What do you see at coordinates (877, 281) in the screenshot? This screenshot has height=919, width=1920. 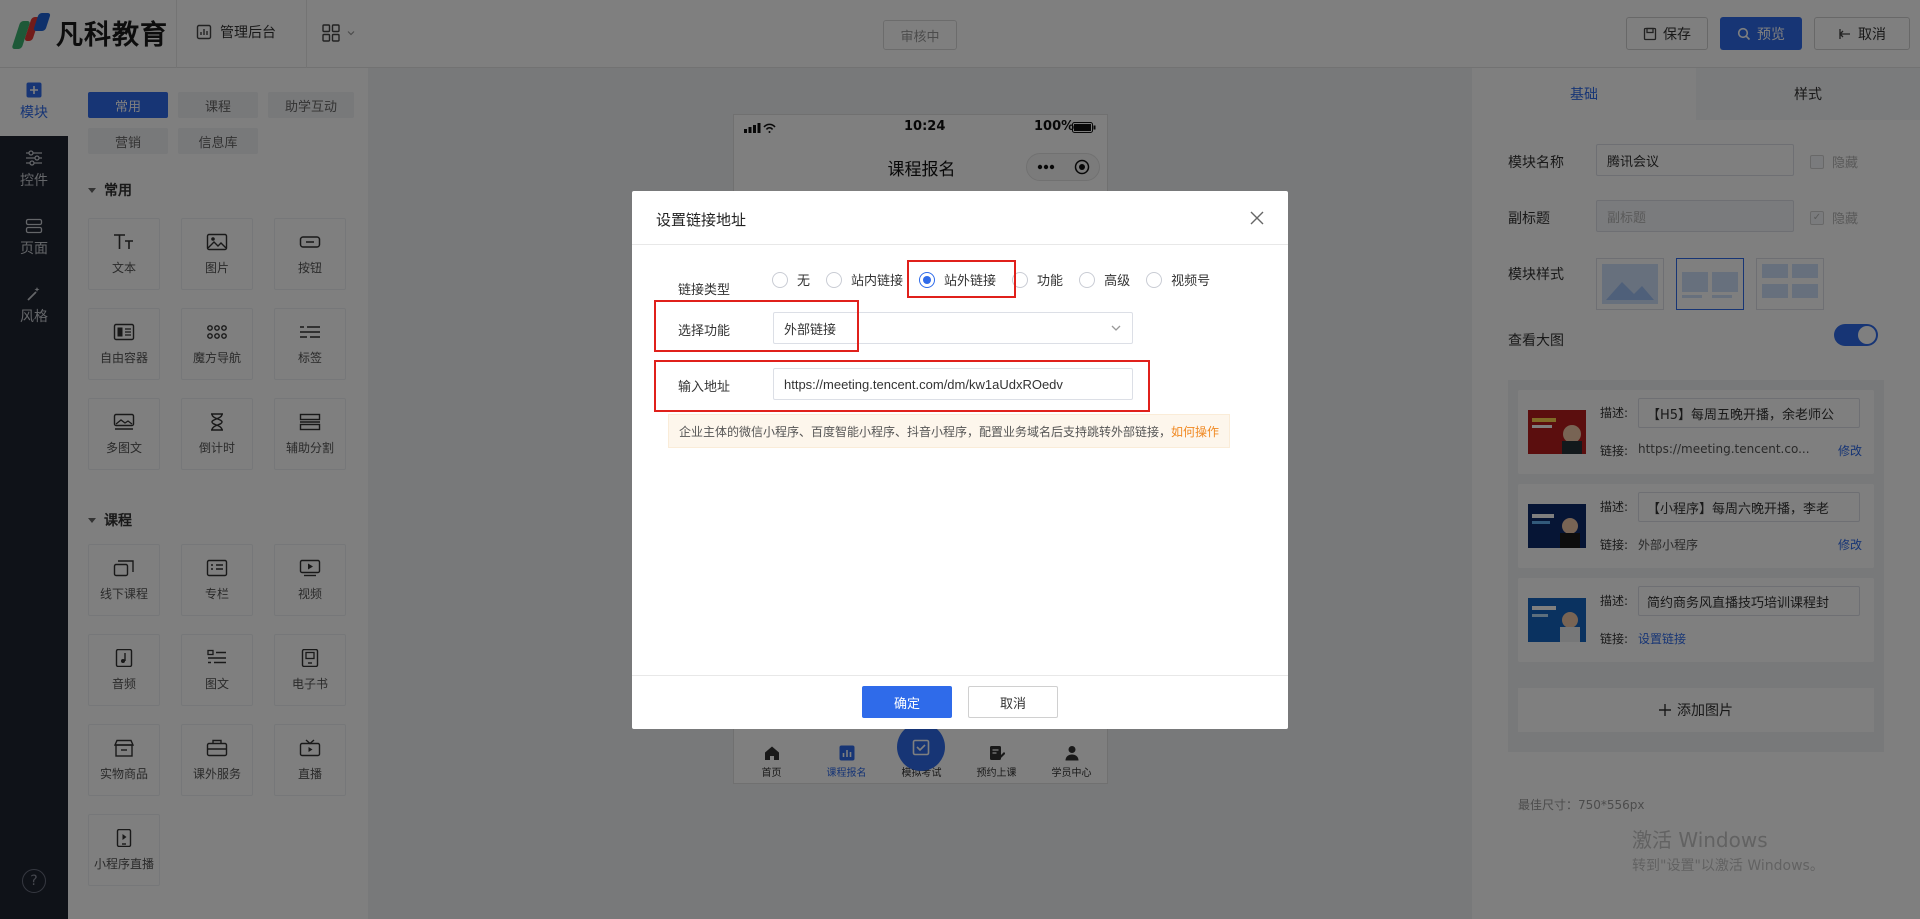 I see `radio-label: 站内链接` at bounding box center [877, 281].